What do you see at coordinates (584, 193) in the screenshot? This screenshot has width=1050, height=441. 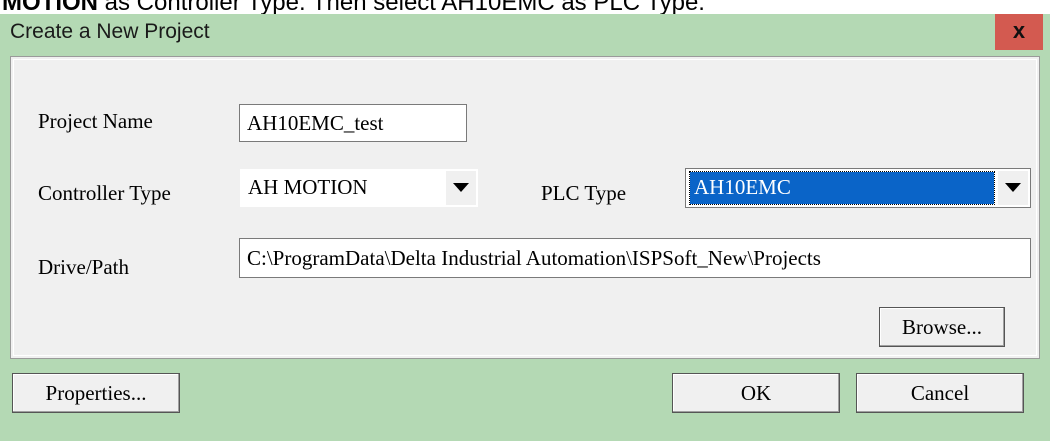 I see `plc-type-label: PLC Type` at bounding box center [584, 193].